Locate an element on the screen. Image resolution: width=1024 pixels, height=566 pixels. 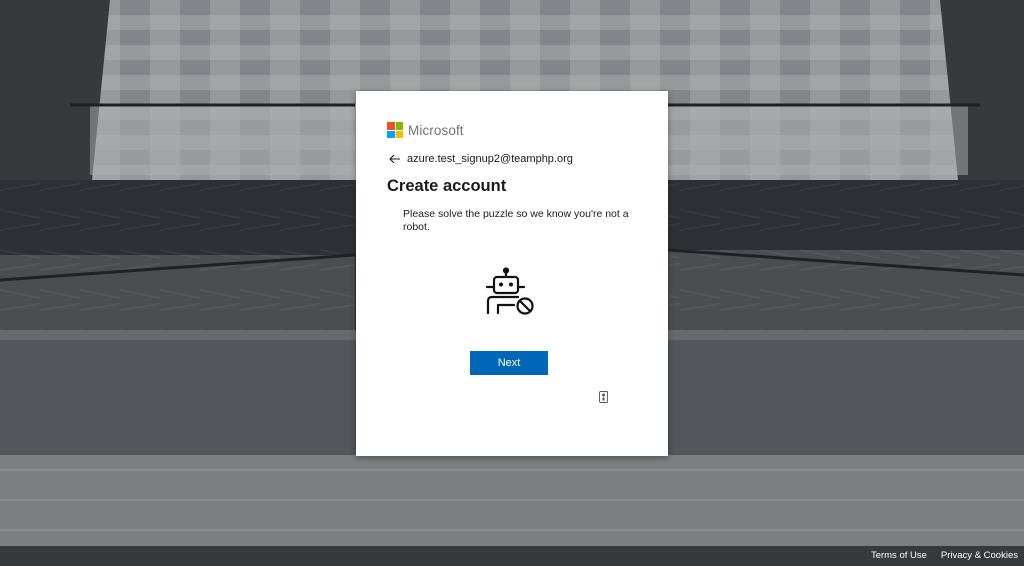
identity-banner: azure.test_signup2@teamphp.org is located at coordinates (481, 159).